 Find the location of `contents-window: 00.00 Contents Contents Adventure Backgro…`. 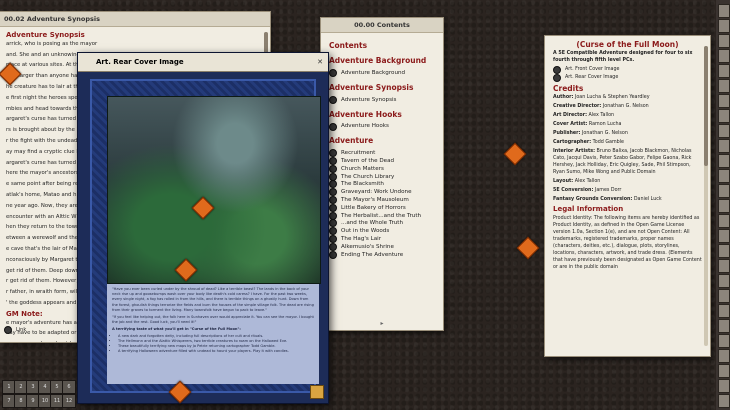

contents-window: 00.00 Contents Contents Adventure Backgro… is located at coordinates (382, 174).